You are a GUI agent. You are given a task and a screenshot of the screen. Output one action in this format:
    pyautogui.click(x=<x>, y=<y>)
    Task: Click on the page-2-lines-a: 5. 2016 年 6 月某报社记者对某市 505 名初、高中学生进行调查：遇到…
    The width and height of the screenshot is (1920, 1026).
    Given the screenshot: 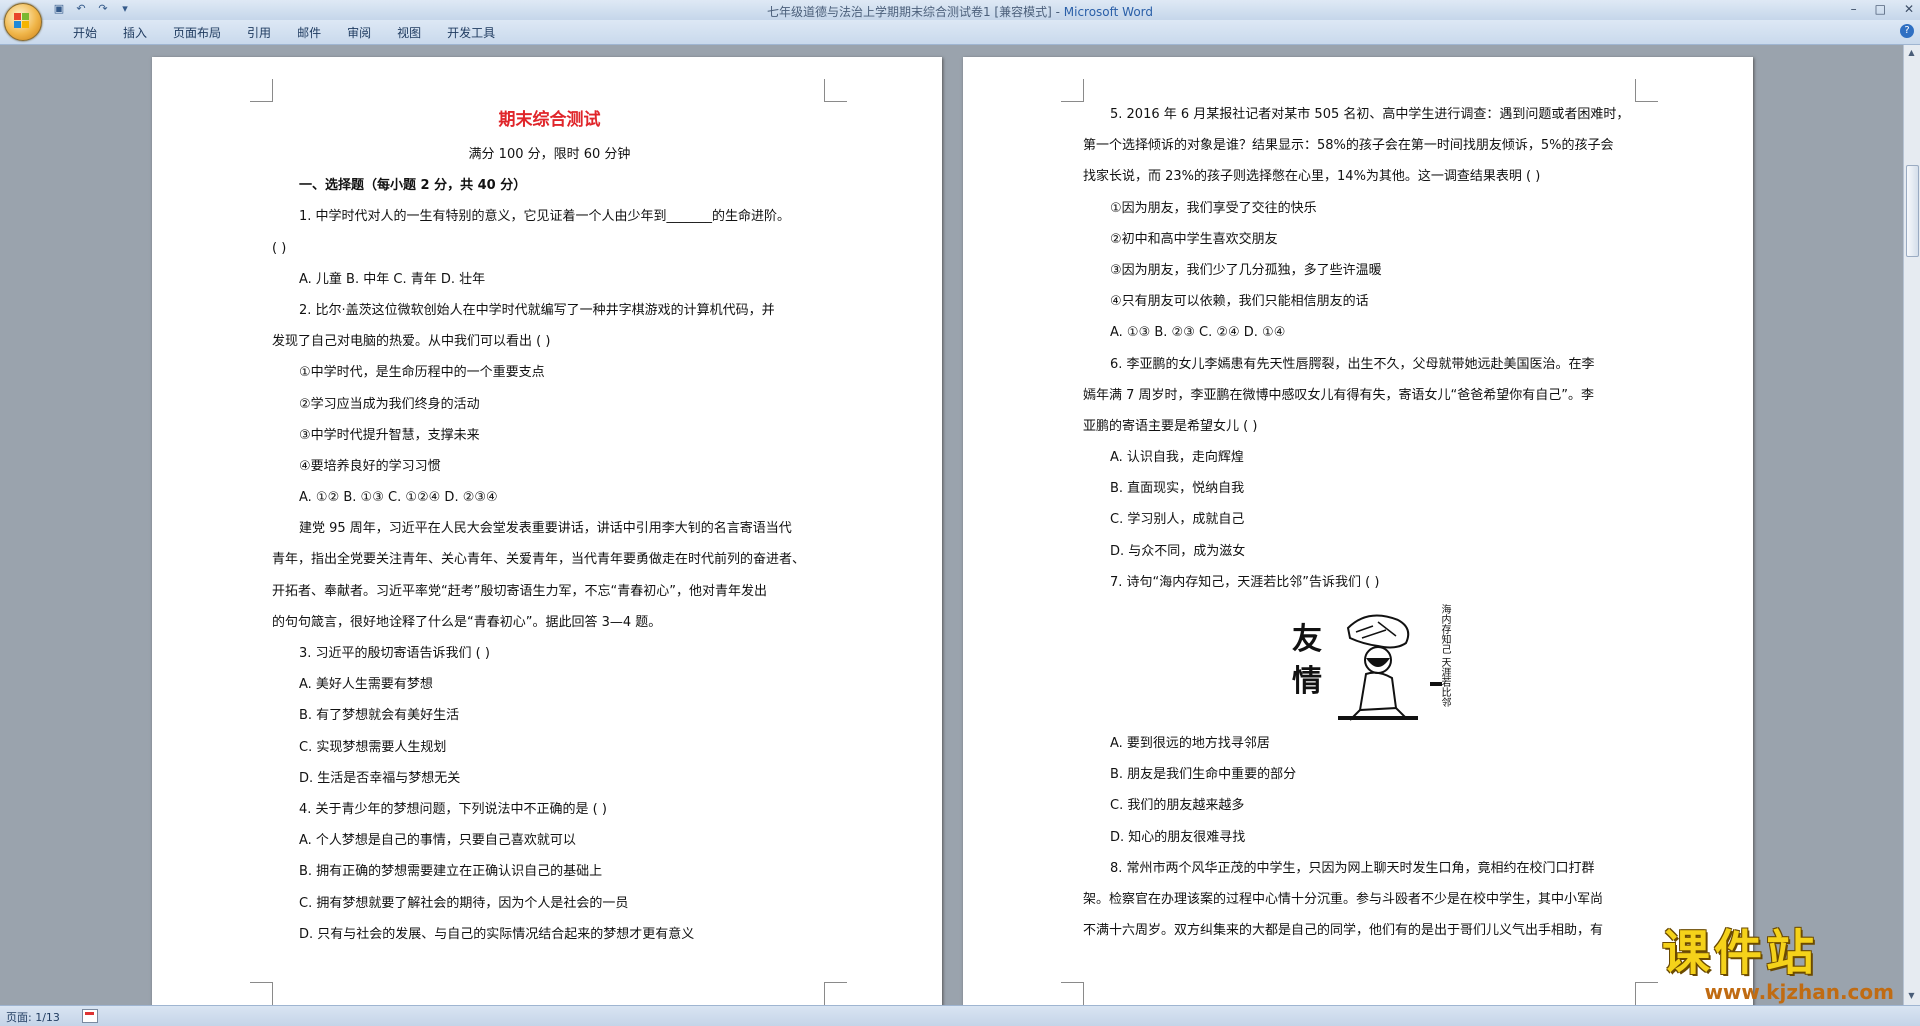 What is the action you would take?
    pyautogui.click(x=1360, y=348)
    